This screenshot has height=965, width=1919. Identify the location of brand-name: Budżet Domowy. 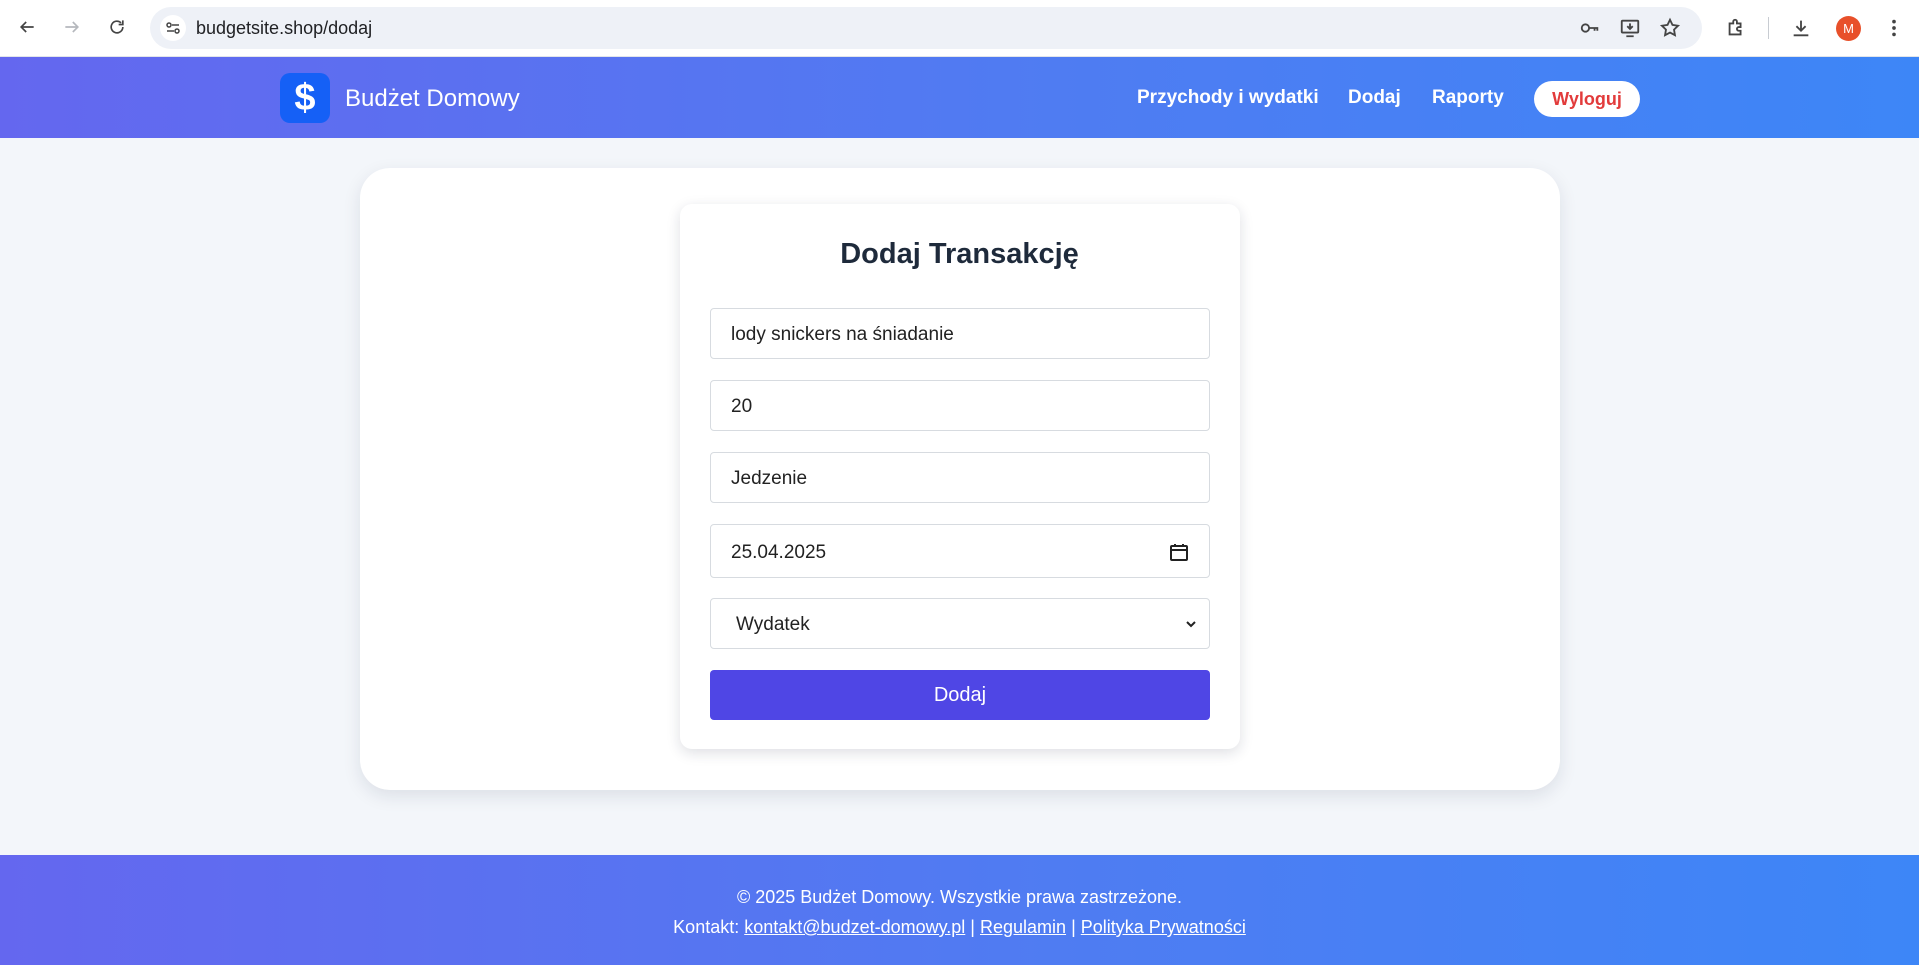
(432, 99).